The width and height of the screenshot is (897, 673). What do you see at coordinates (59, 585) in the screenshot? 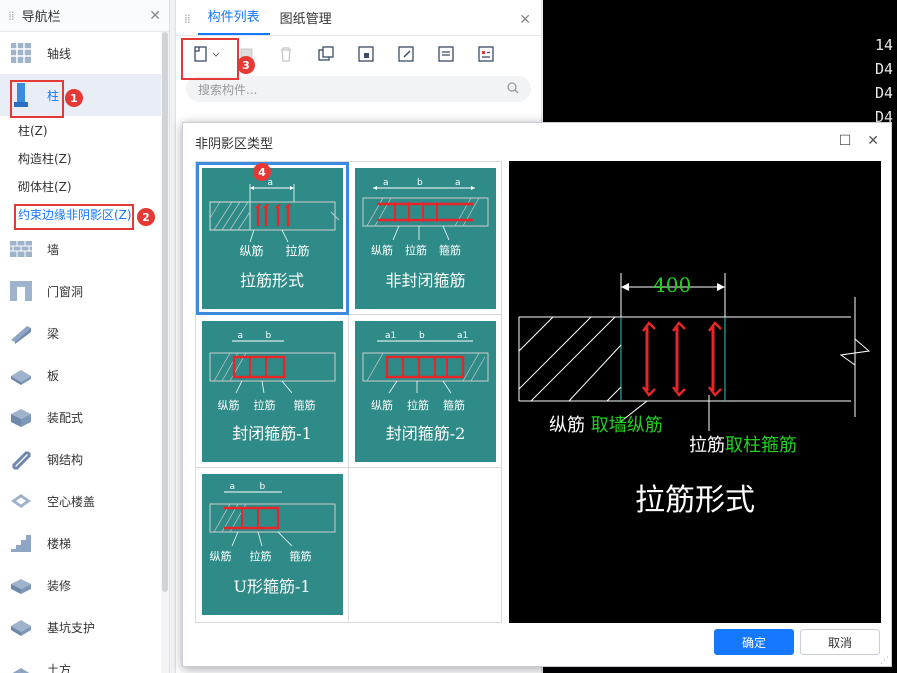
I see `nav-item-label: 装修` at bounding box center [59, 585].